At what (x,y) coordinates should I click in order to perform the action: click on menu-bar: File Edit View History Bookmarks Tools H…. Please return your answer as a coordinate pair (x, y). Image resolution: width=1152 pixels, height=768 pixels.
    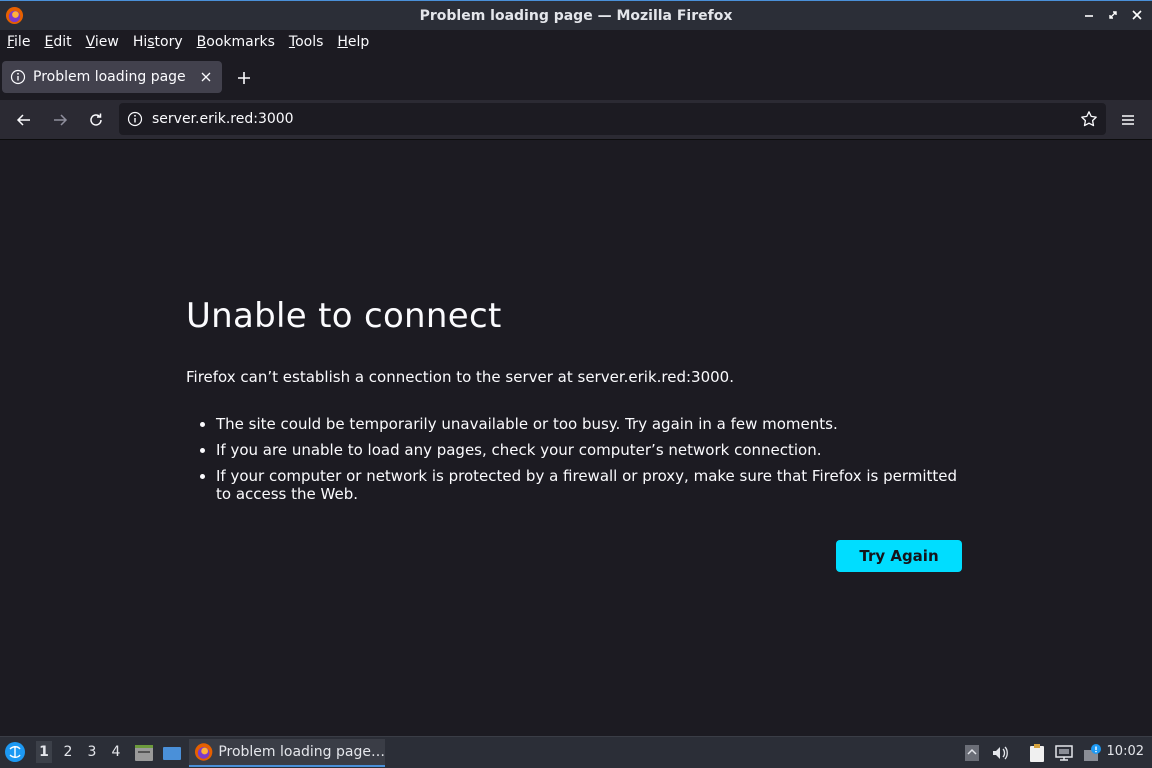
    Looking at the image, I should click on (576, 42).